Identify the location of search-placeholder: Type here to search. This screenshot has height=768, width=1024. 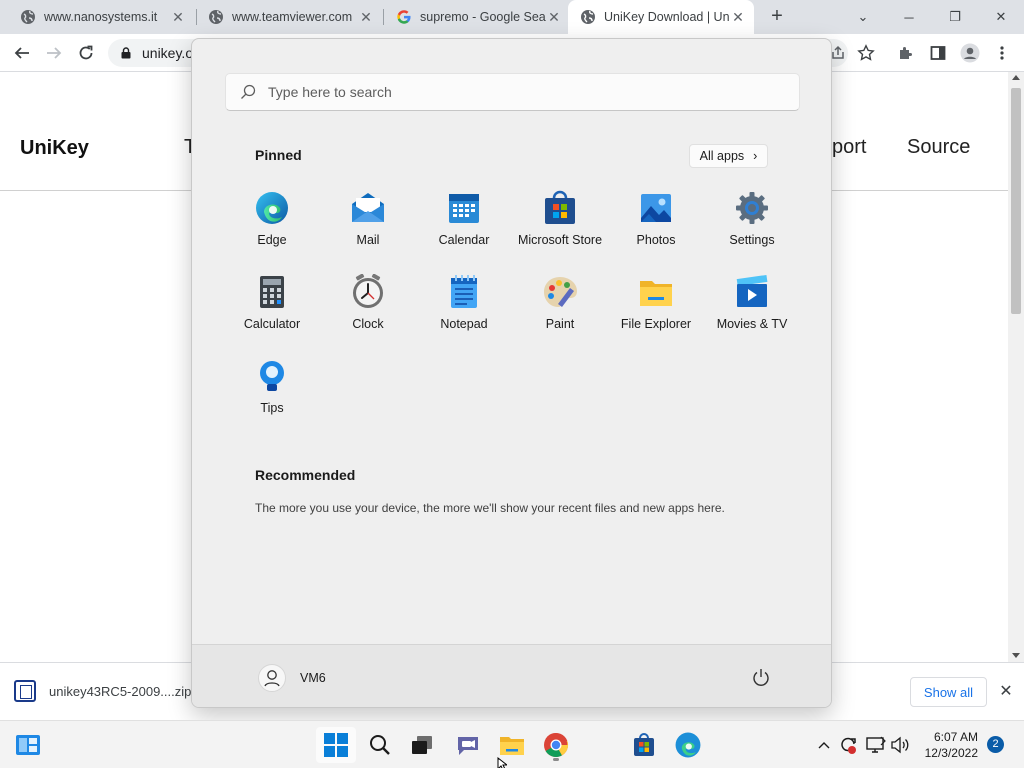
(330, 92).